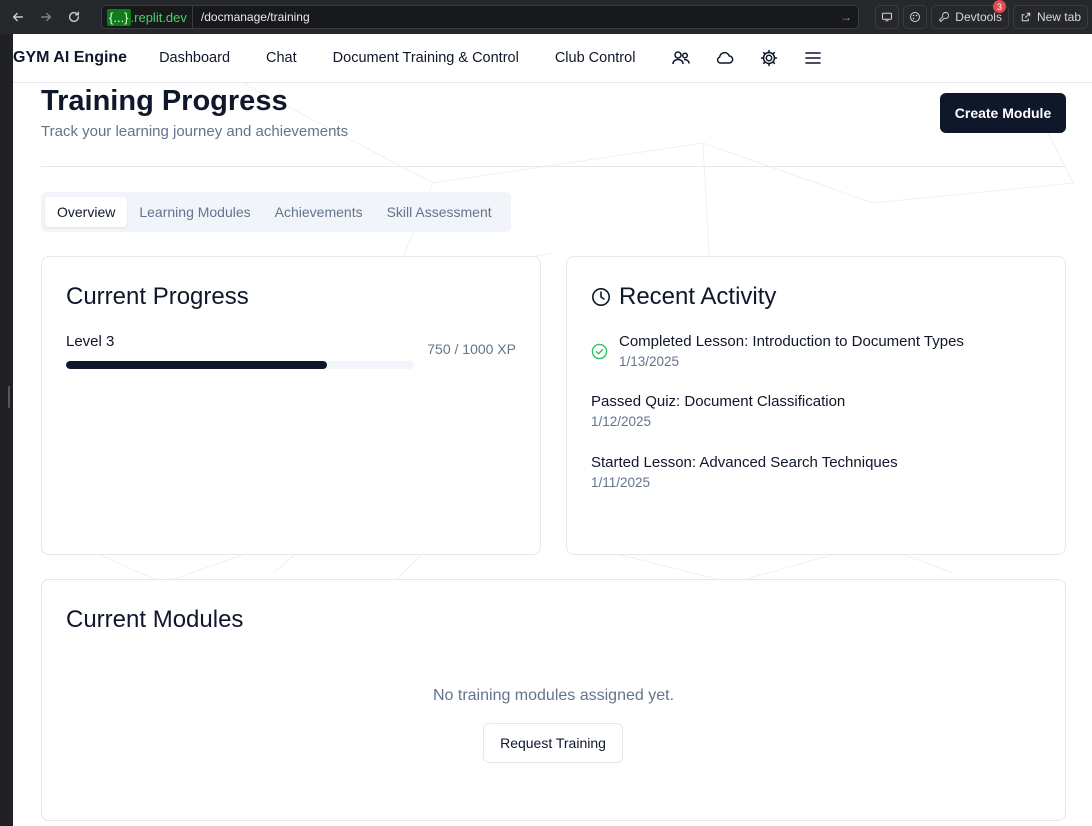 This screenshot has width=1092, height=826. I want to click on activity-date: 1/12/2025, so click(621, 421).